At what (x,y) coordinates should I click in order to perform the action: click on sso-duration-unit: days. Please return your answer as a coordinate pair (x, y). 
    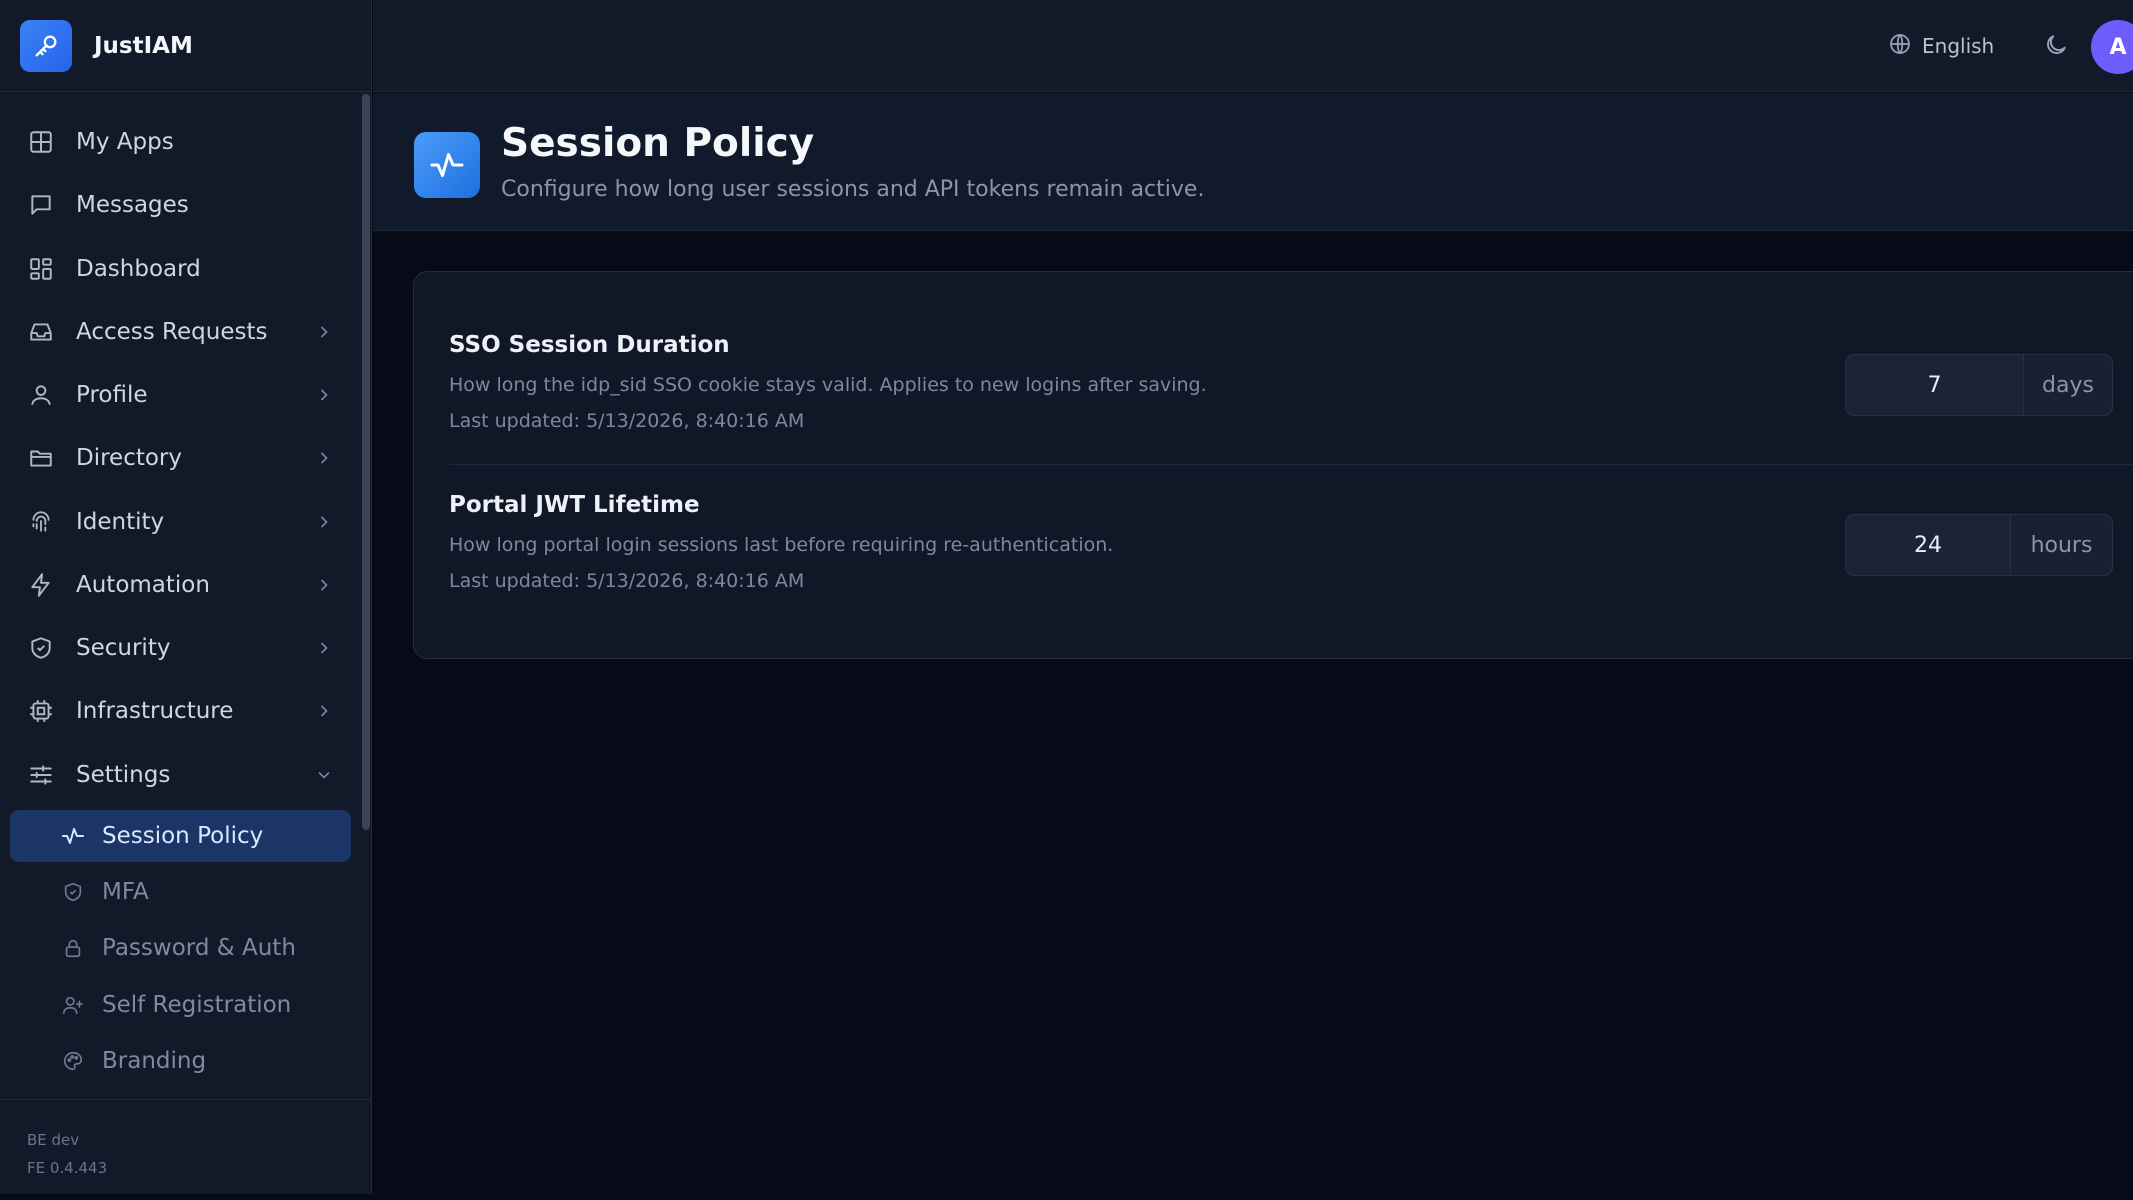
    Looking at the image, I should click on (2068, 385).